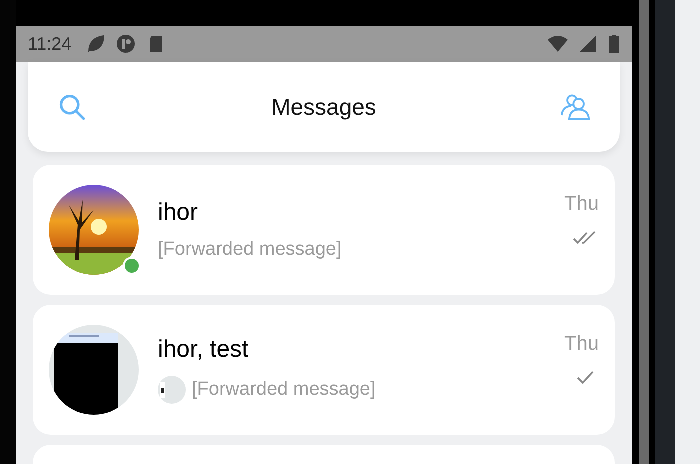  I want to click on signal-icon, so click(588, 44).